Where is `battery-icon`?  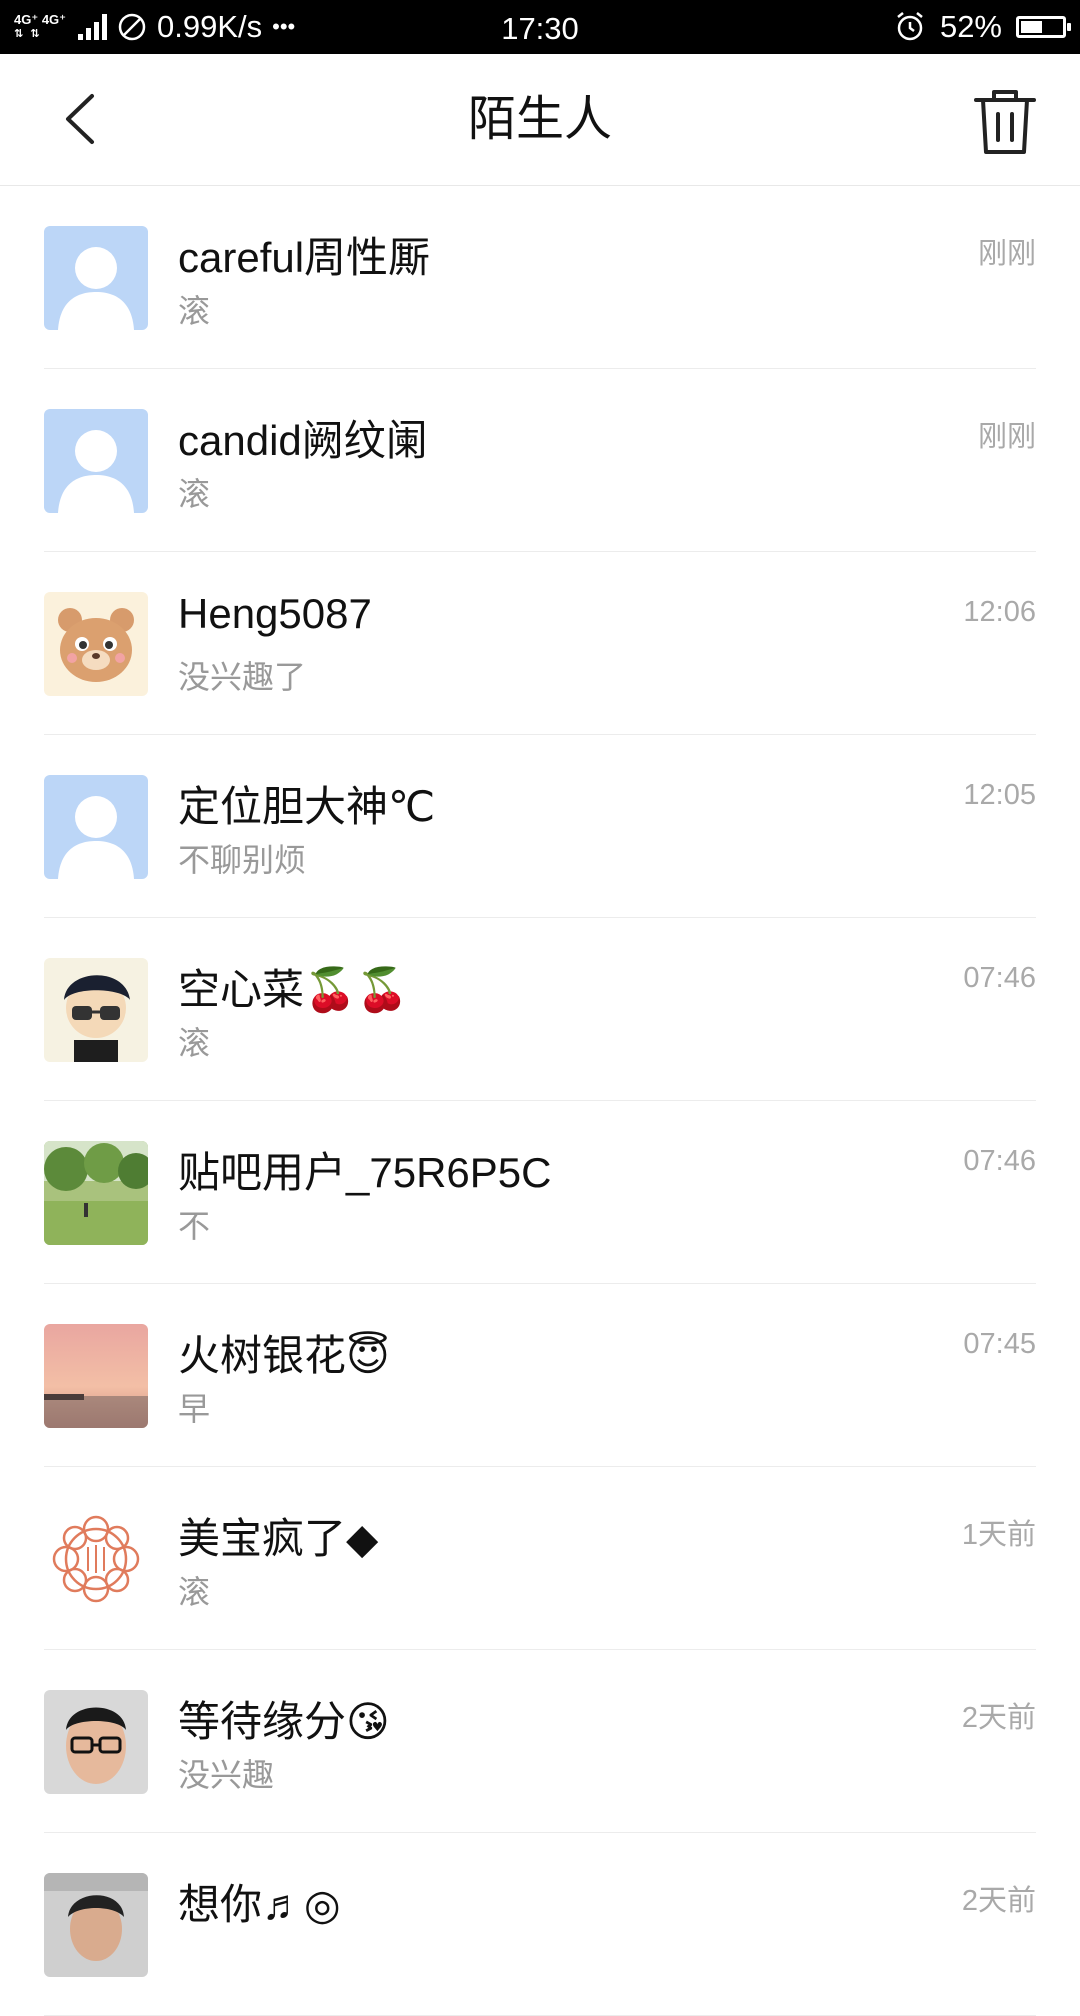
battery-icon is located at coordinates (1043, 27).